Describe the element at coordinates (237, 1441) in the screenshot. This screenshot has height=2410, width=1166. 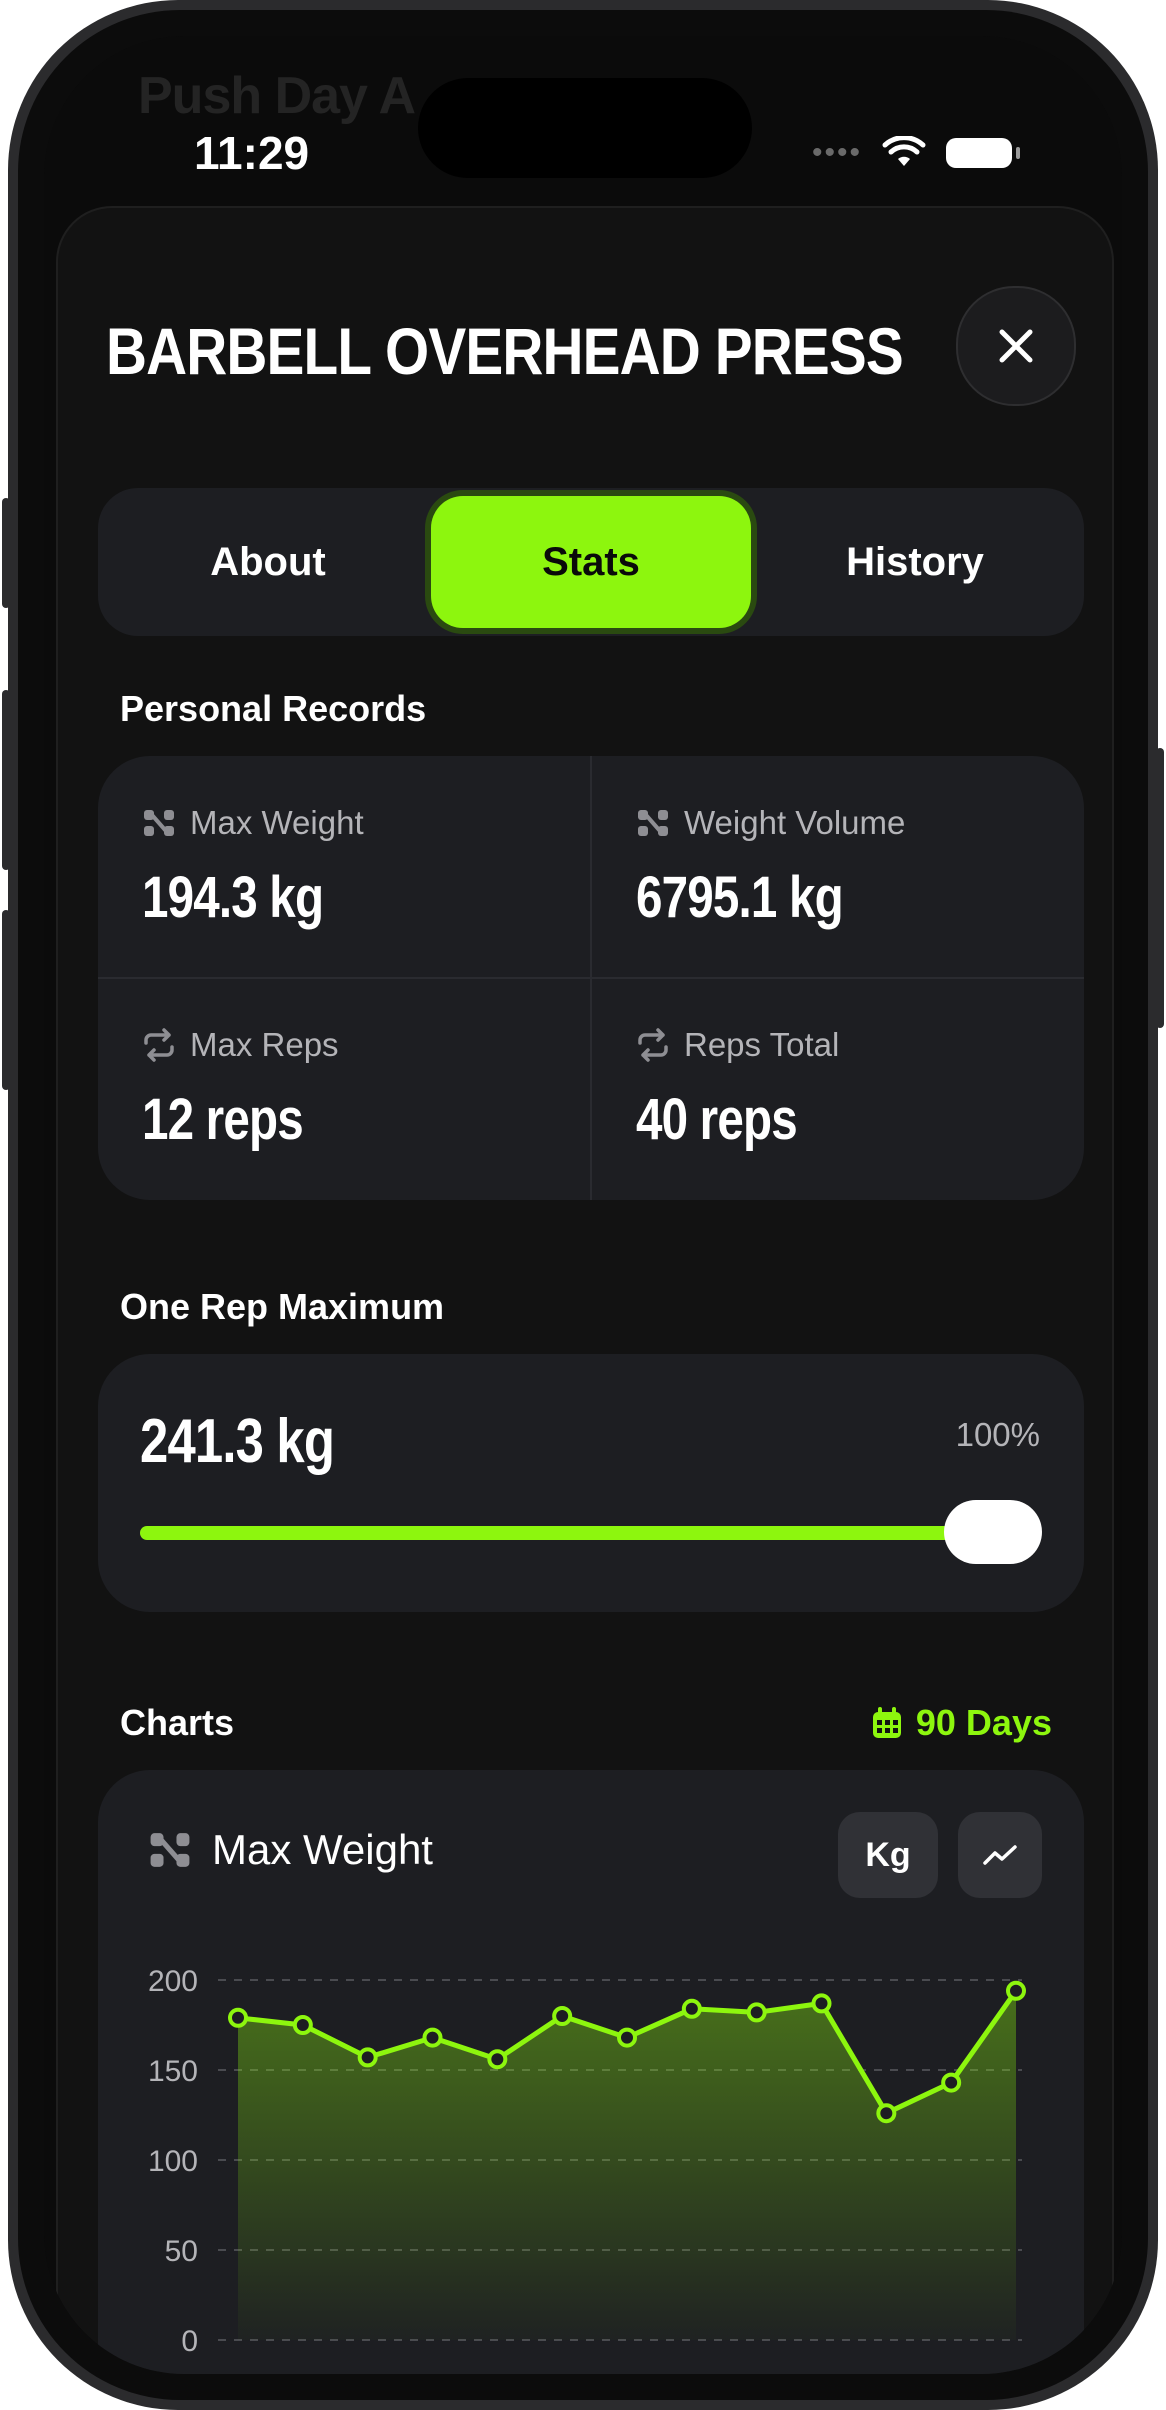
I see `one-rep-max-value: 241.3 kg` at that location.